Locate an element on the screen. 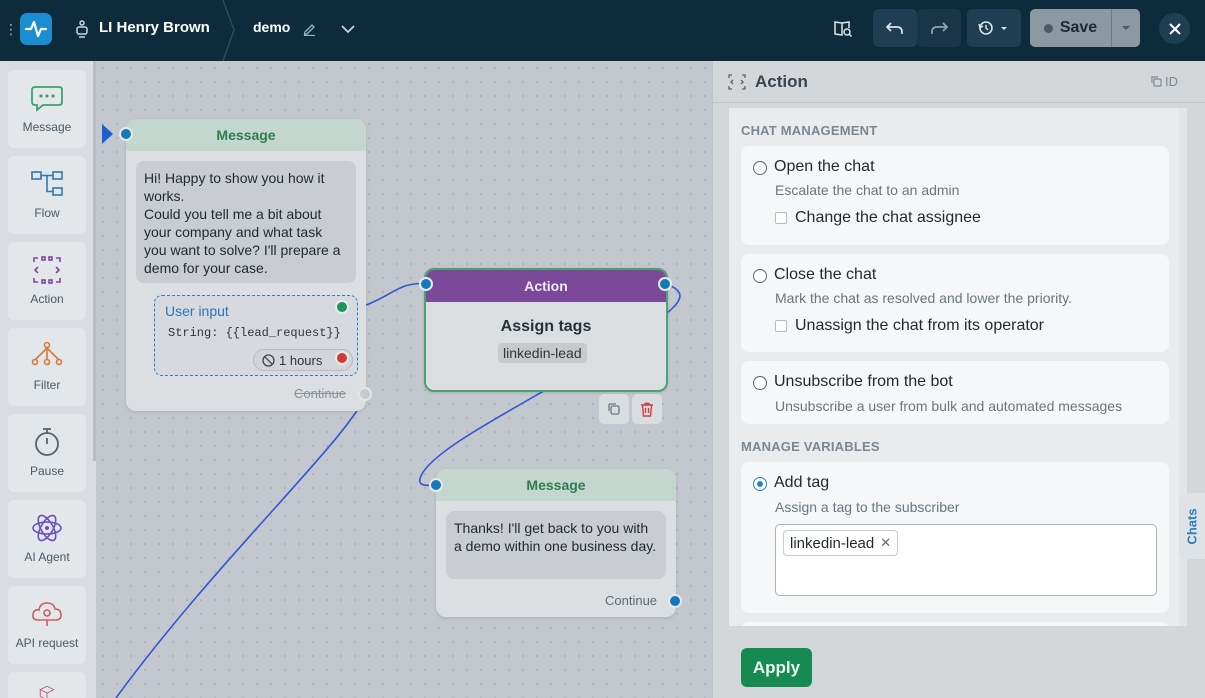 Image resolution: width=1205 pixels, height=698 pixels. undo-button is located at coordinates (895, 28).